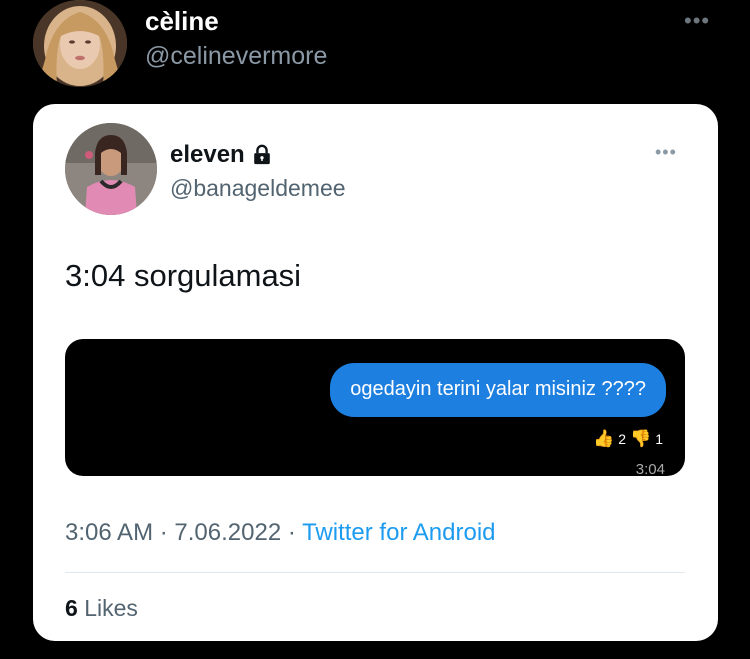  Describe the element at coordinates (182, 21) in the screenshot. I see `outer-author-name: cèline` at that location.